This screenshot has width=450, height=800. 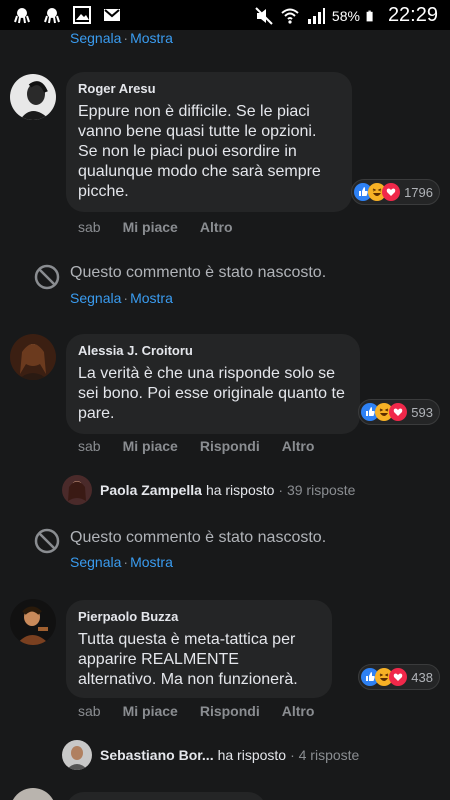 I want to click on reply-count: · 4 risposte, so click(x=325, y=755).